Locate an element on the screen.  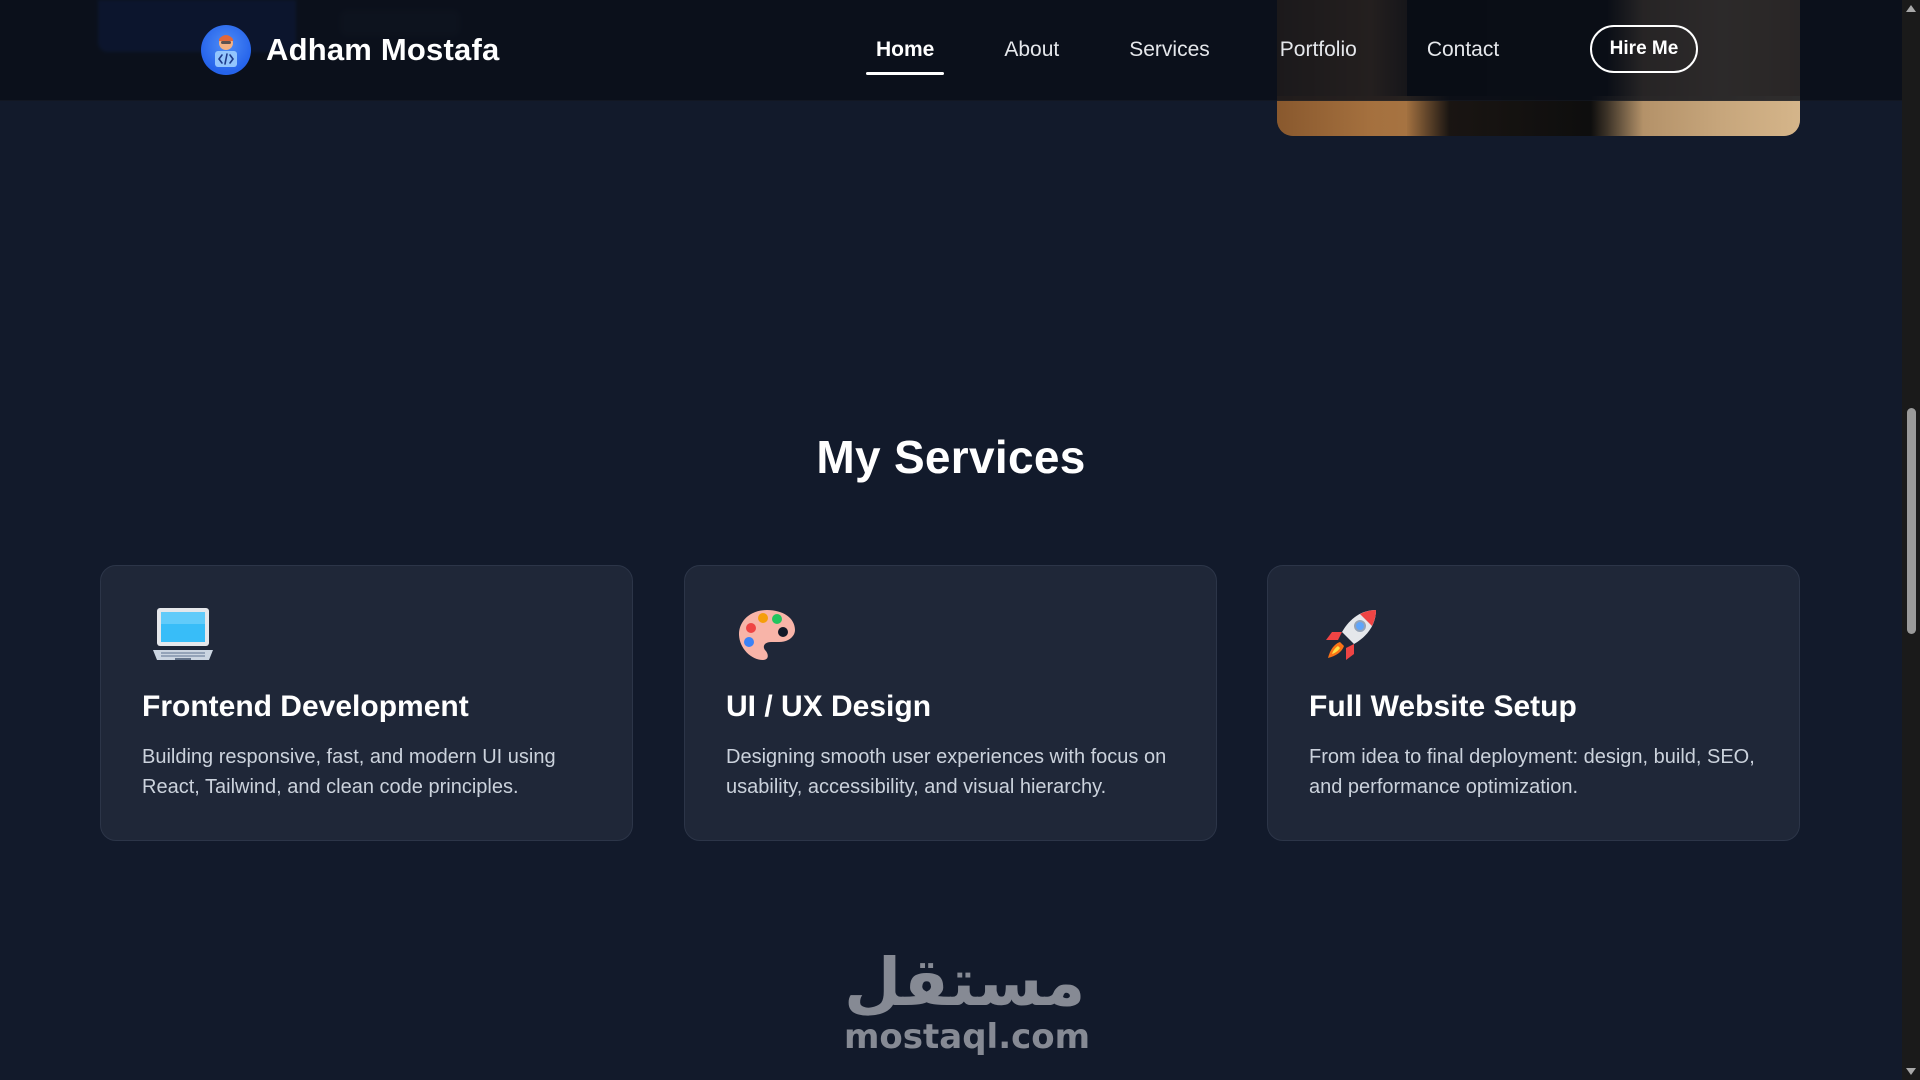
nav-about: About is located at coordinates (1031, 50).